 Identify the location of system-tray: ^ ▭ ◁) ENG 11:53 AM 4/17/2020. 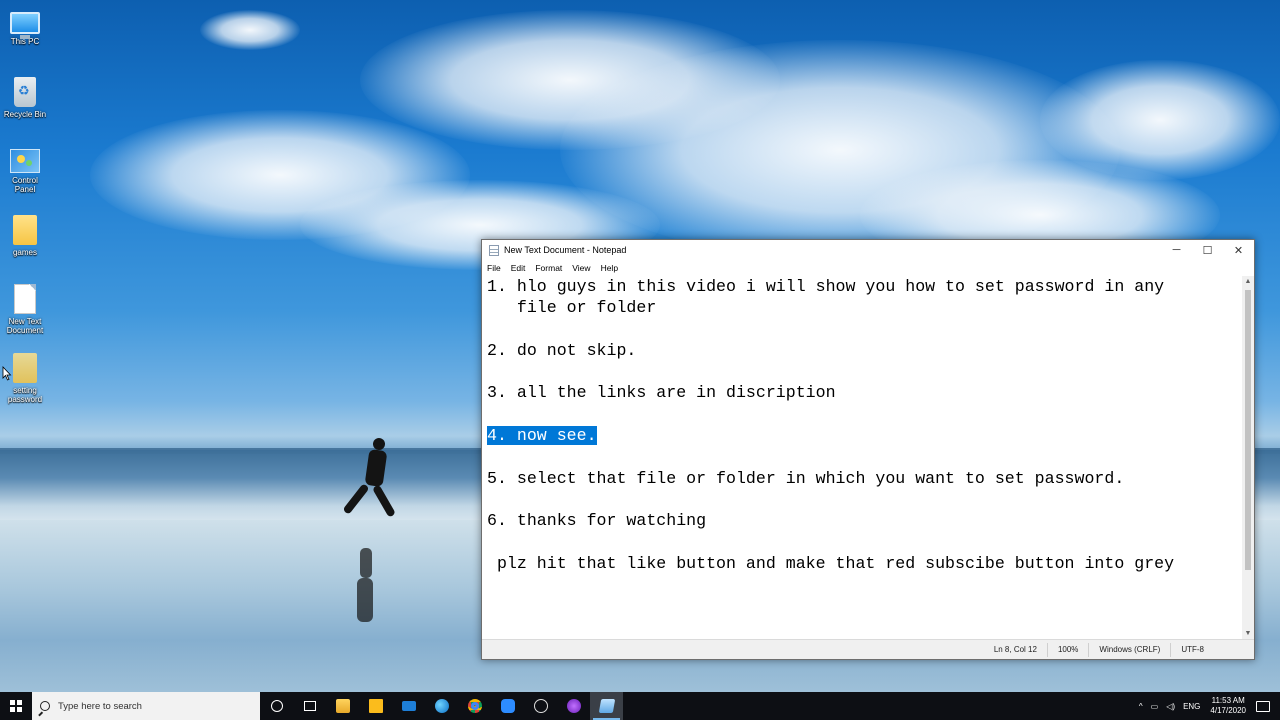
(1207, 706).